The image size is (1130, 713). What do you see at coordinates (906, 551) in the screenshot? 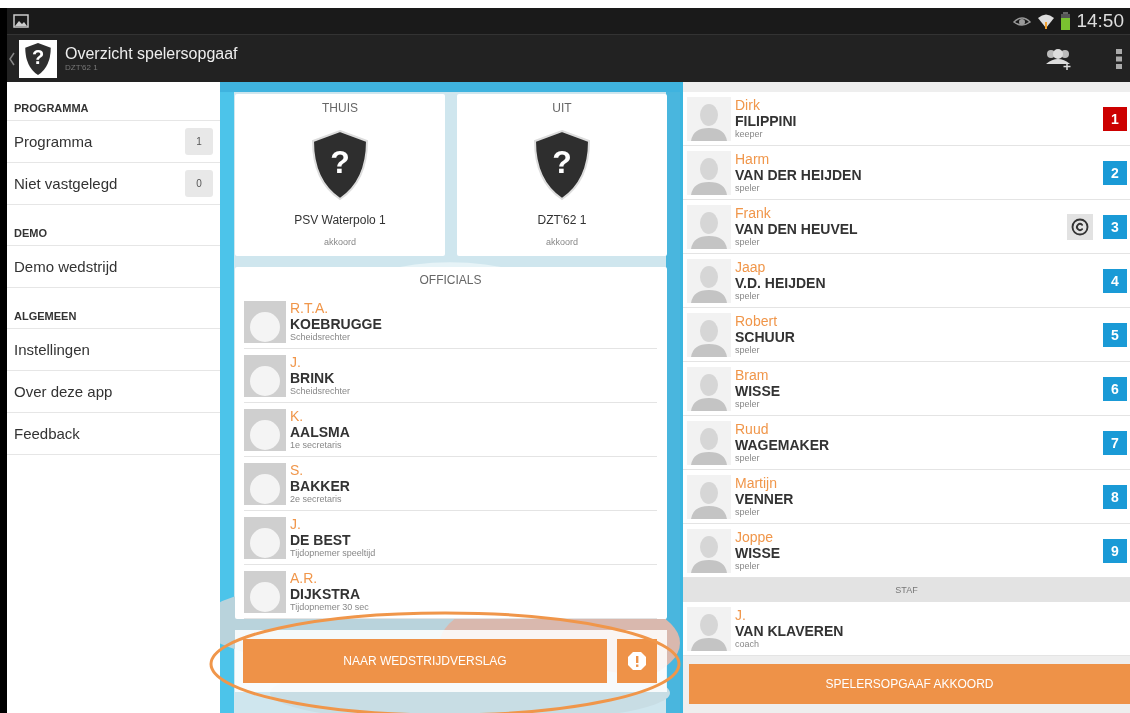
I see `player-row: Joppe WISSE speler 9` at bounding box center [906, 551].